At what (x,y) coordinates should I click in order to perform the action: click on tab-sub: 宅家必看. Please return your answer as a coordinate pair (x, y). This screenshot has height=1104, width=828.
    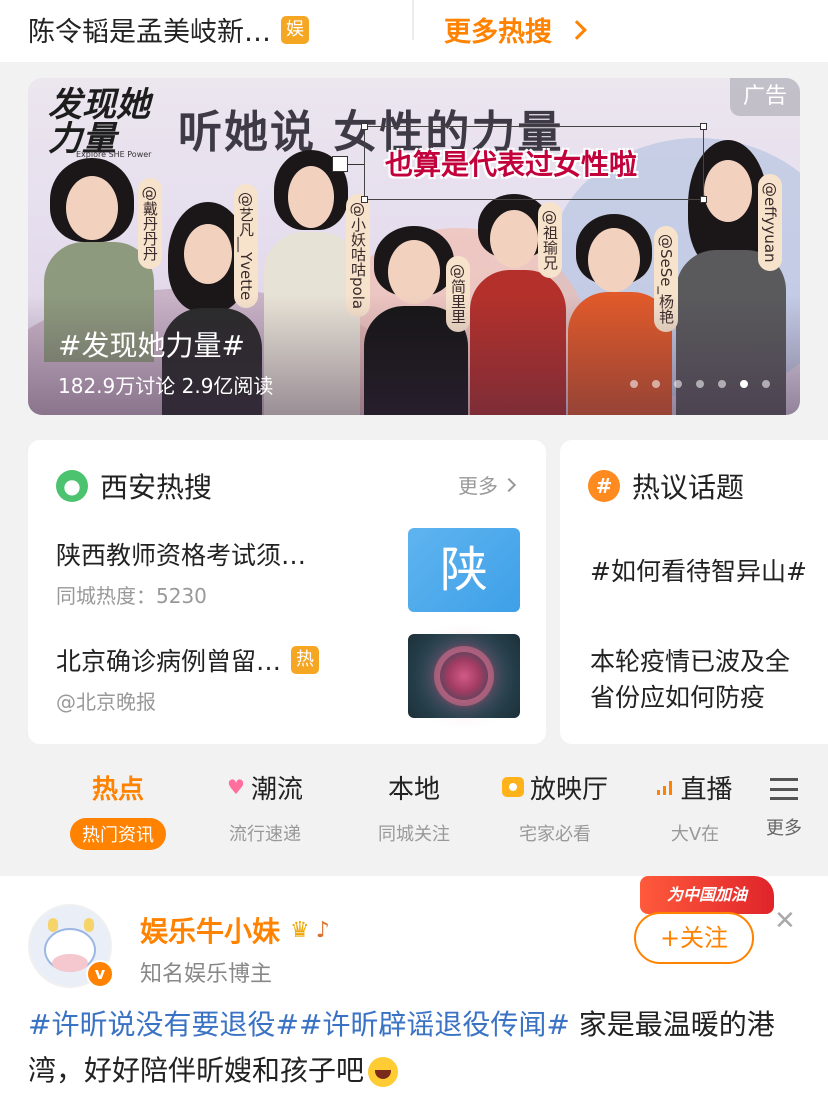
    Looking at the image, I should click on (555, 834).